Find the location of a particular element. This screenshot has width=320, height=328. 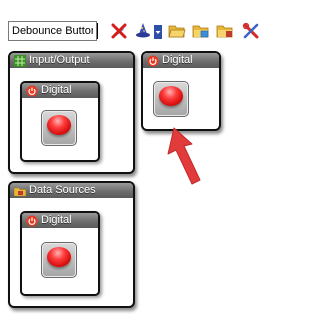

delete-icon is located at coordinates (119, 31).